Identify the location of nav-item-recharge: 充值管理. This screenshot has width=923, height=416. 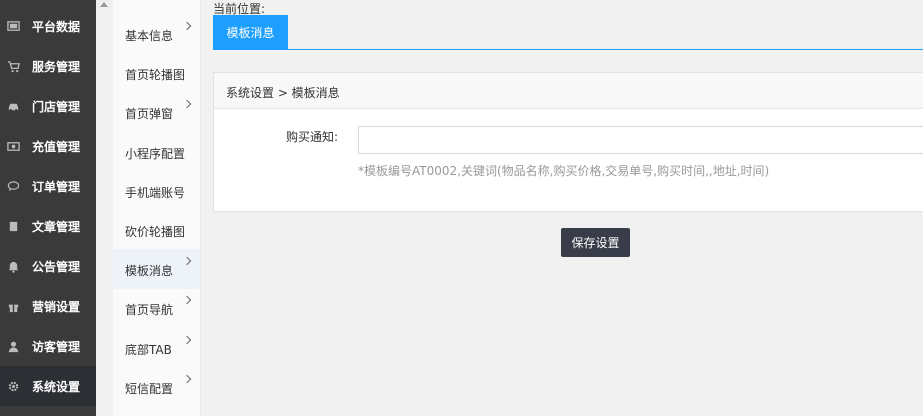
(48, 146).